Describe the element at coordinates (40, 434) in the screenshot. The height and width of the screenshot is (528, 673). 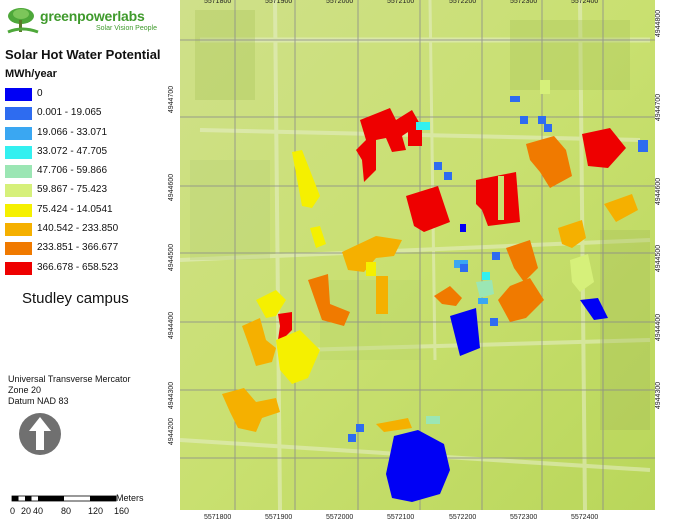
I see `north-arrow-icon` at that location.